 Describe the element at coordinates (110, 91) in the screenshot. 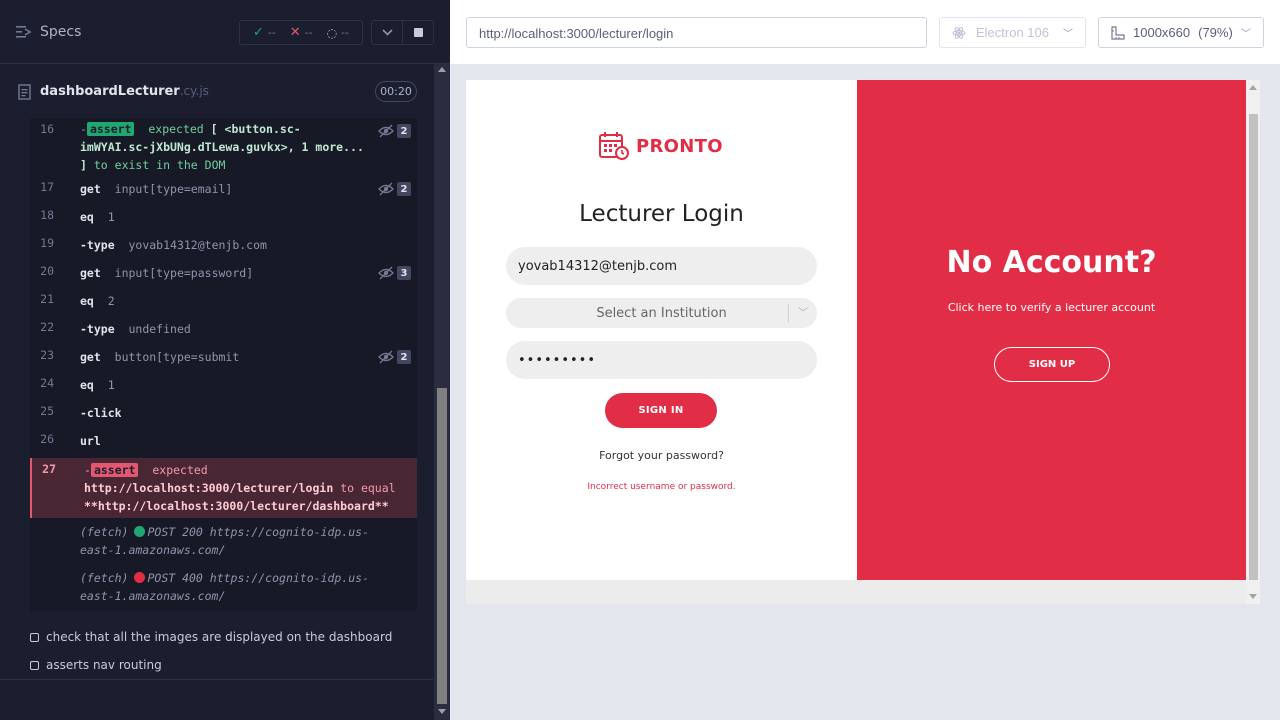

I see `spec-file-basename: dashboardLecturer` at that location.